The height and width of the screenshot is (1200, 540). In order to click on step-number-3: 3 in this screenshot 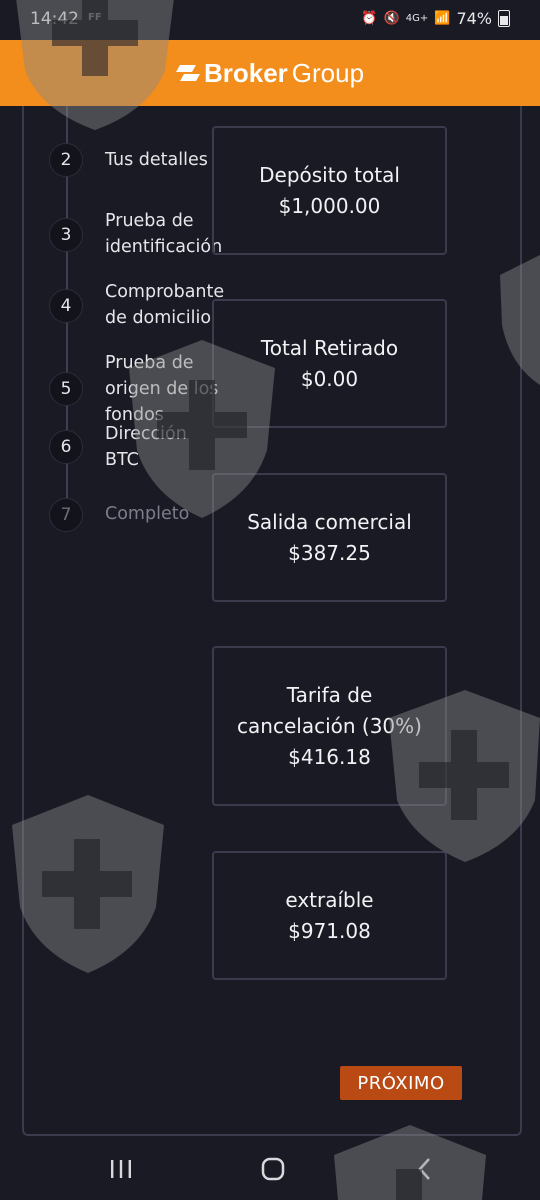, I will do `click(66, 235)`.